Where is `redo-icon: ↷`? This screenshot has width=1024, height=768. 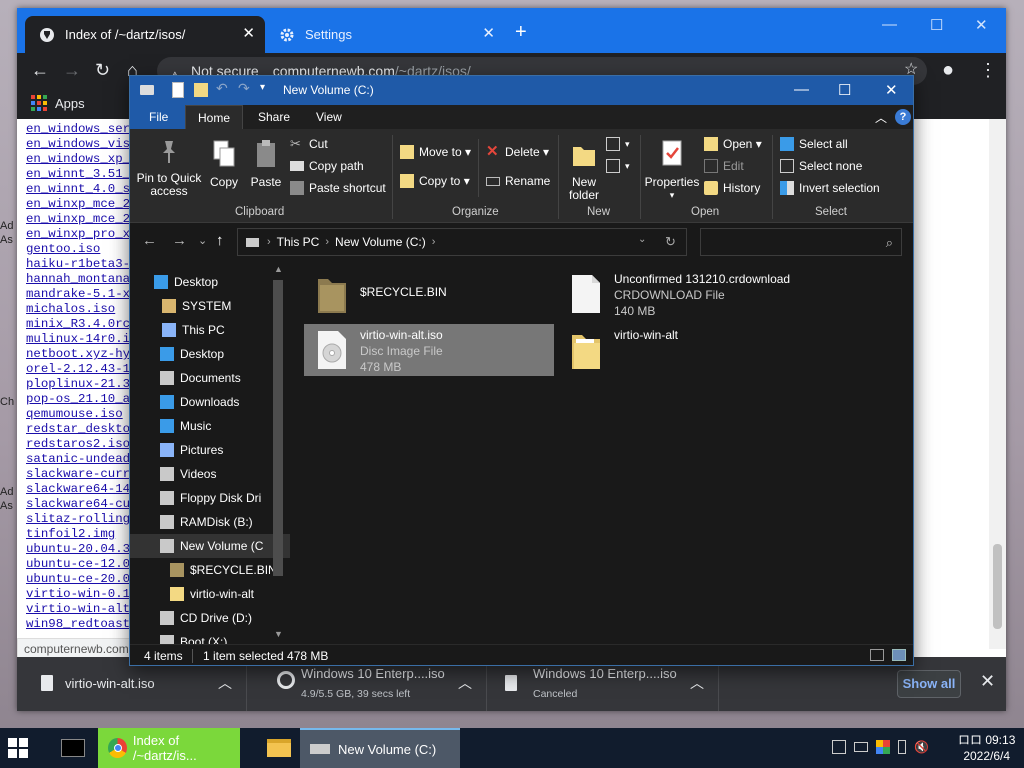
redo-icon: ↷ is located at coordinates (245, 88).